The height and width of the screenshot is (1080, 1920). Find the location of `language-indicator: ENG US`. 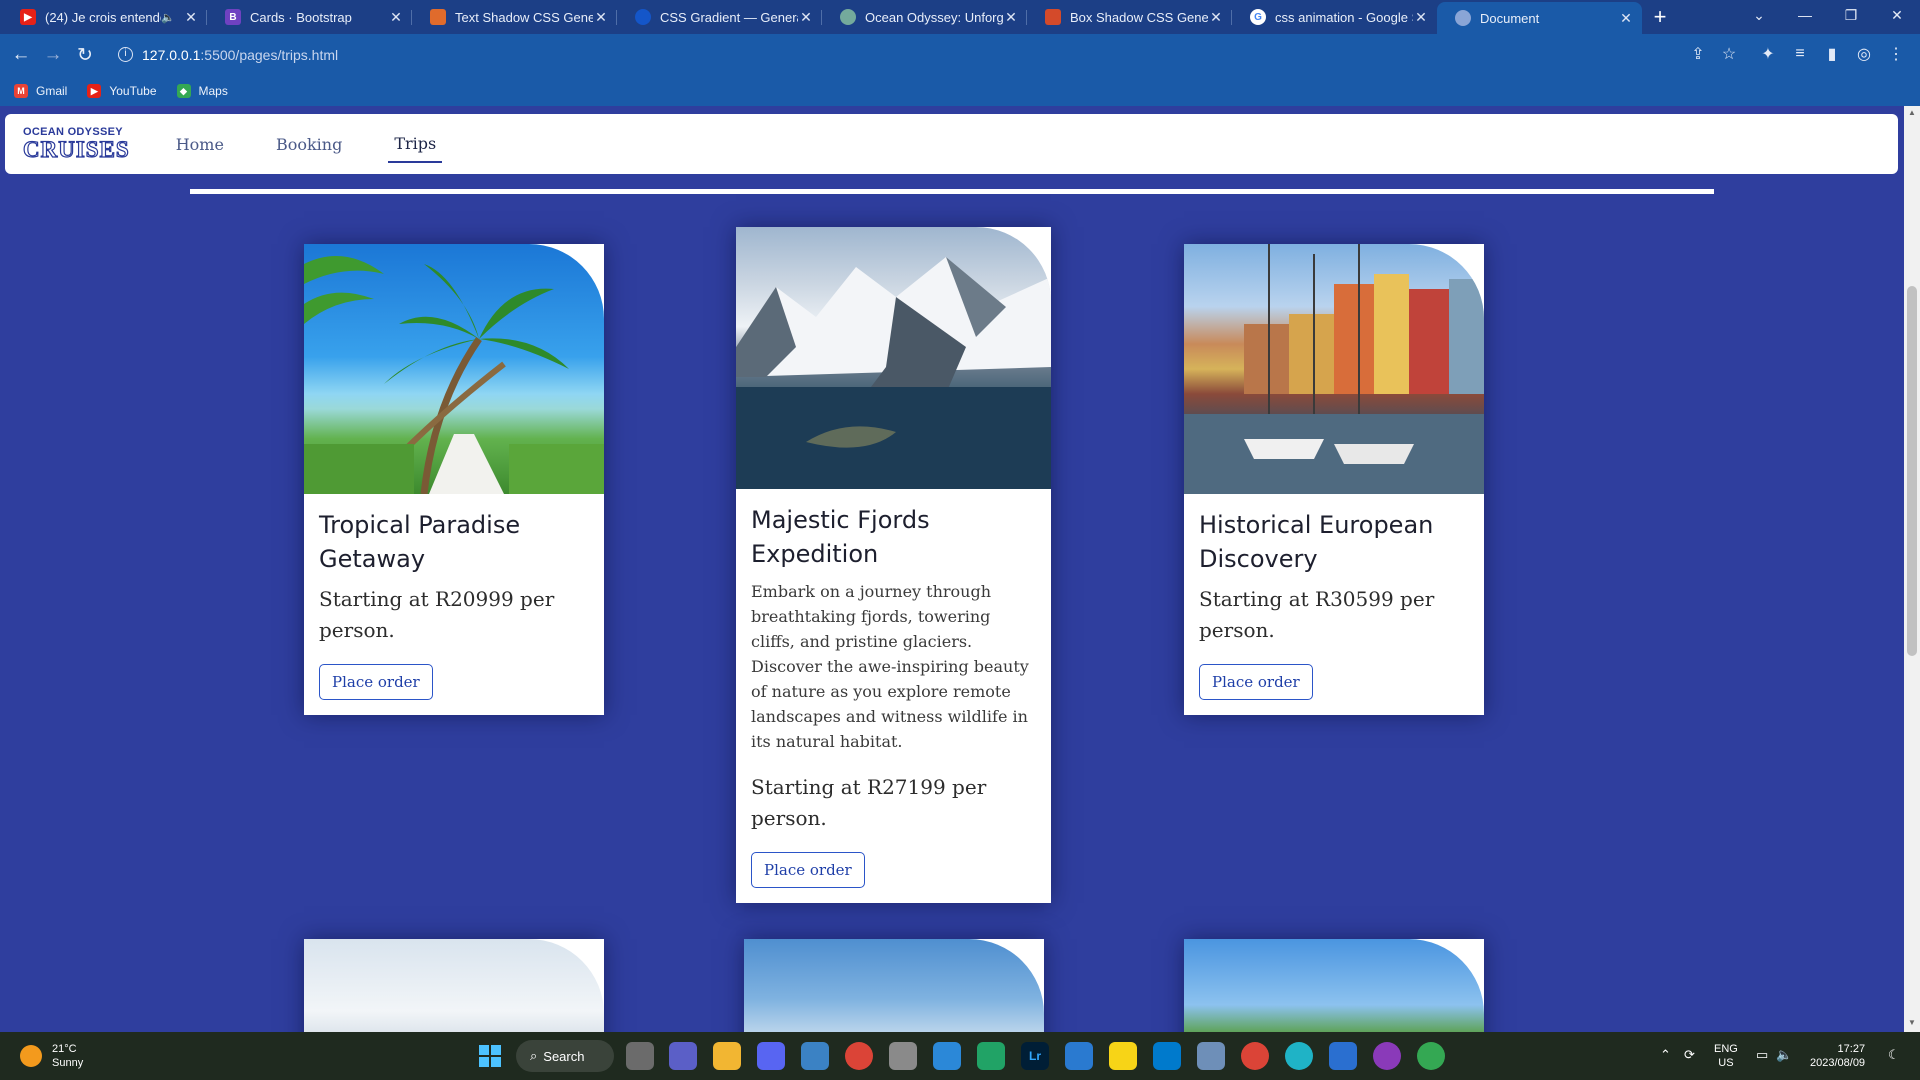

language-indicator: ENG US is located at coordinates (1726, 1056).